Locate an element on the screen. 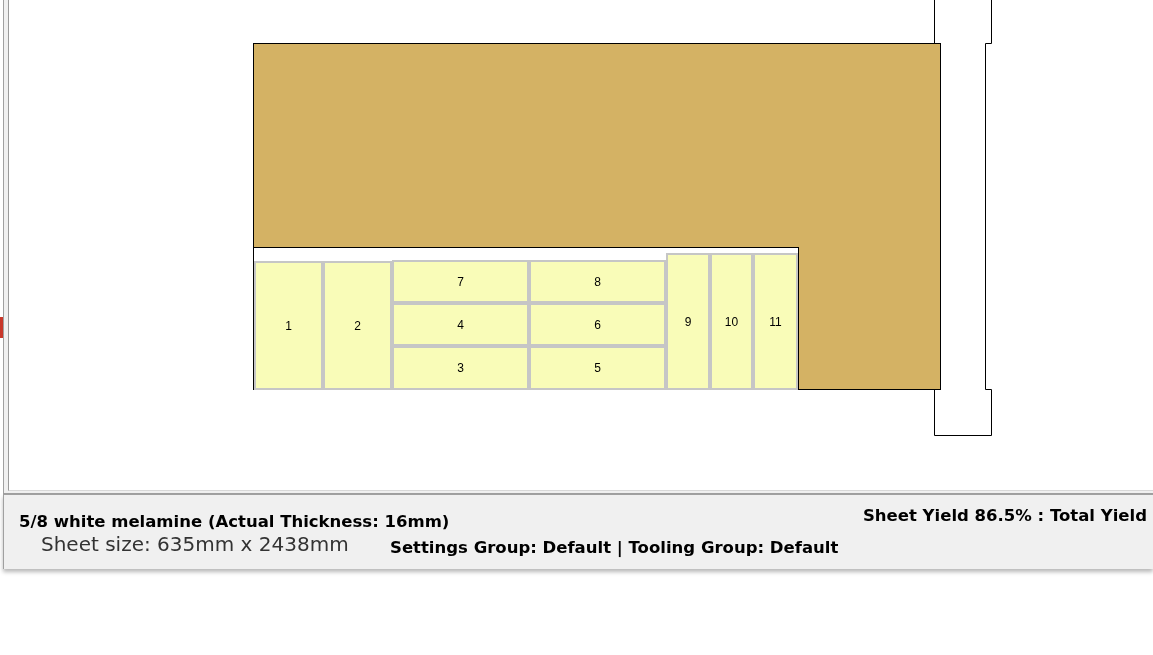 This screenshot has width=1153, height=655. part: 8 is located at coordinates (597, 281).